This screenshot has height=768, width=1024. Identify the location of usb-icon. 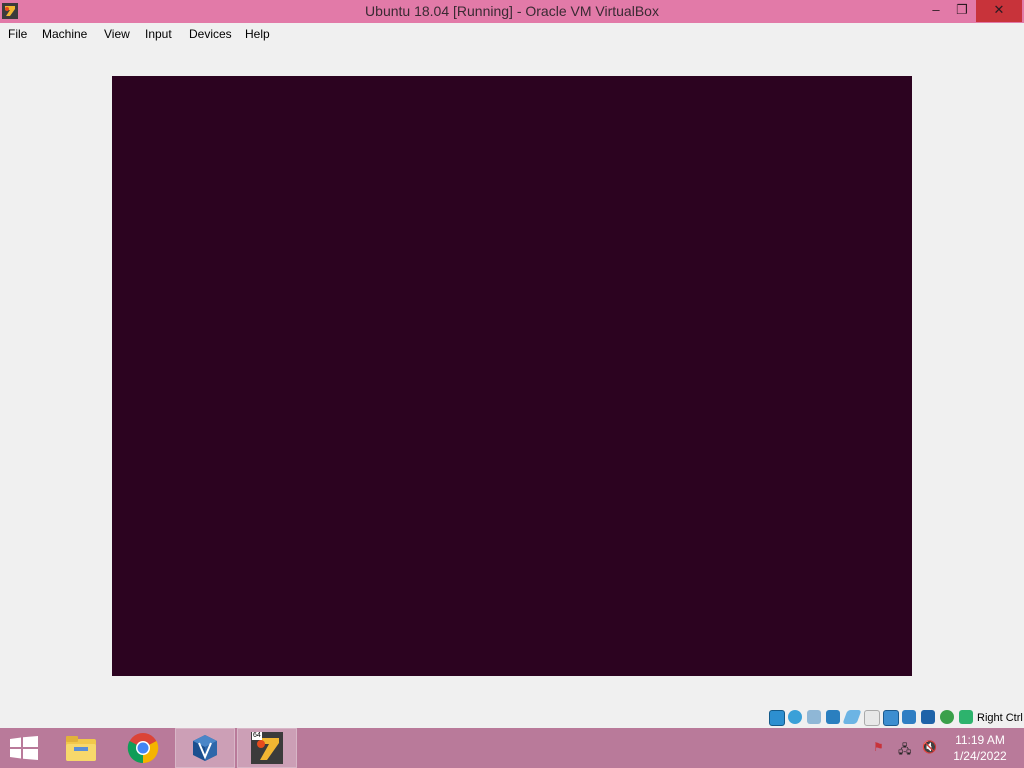
(852, 717).